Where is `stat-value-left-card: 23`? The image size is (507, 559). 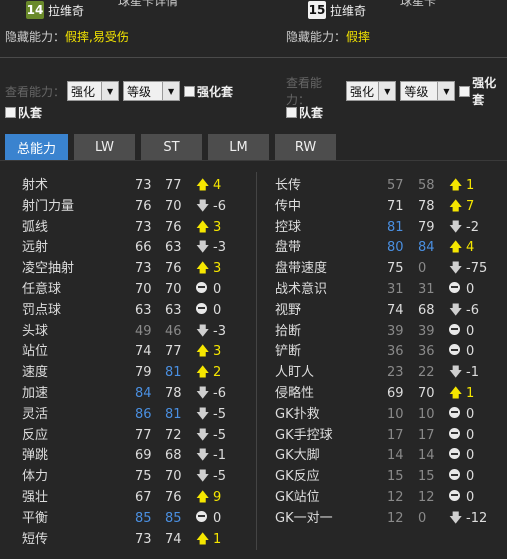
stat-value-left-card: 23 is located at coordinates (395, 373).